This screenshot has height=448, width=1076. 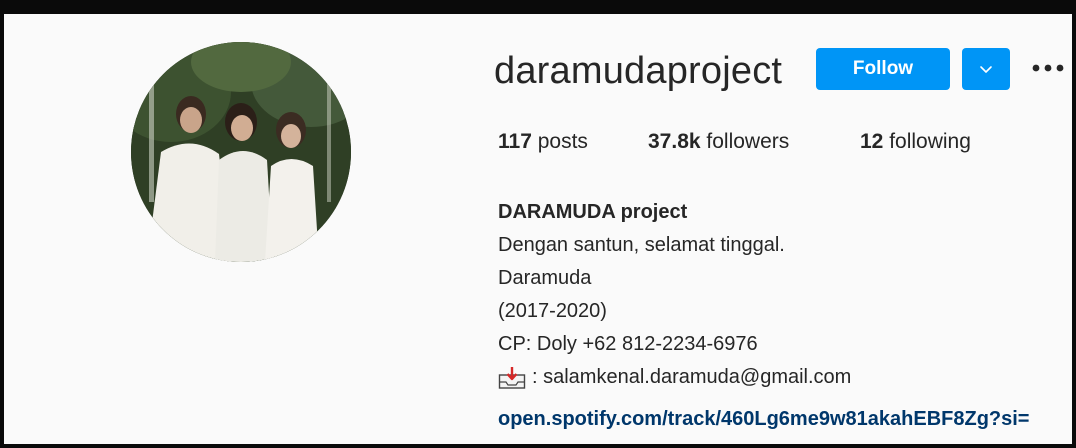 I want to click on bio-email: : salamkenal.daramuda@gmail.com, so click(x=692, y=377).